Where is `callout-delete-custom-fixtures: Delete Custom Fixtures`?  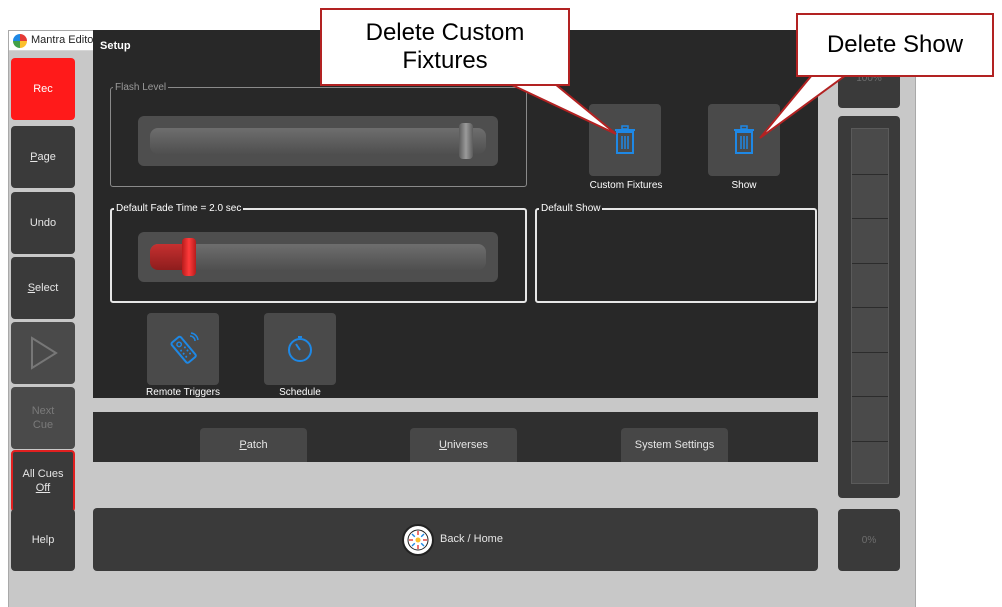 callout-delete-custom-fixtures: Delete Custom Fixtures is located at coordinates (445, 47).